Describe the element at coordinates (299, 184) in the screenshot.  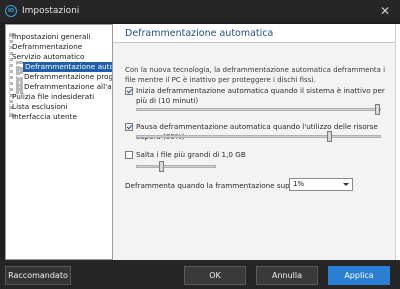
I see `threshold-value: 1%` at that location.